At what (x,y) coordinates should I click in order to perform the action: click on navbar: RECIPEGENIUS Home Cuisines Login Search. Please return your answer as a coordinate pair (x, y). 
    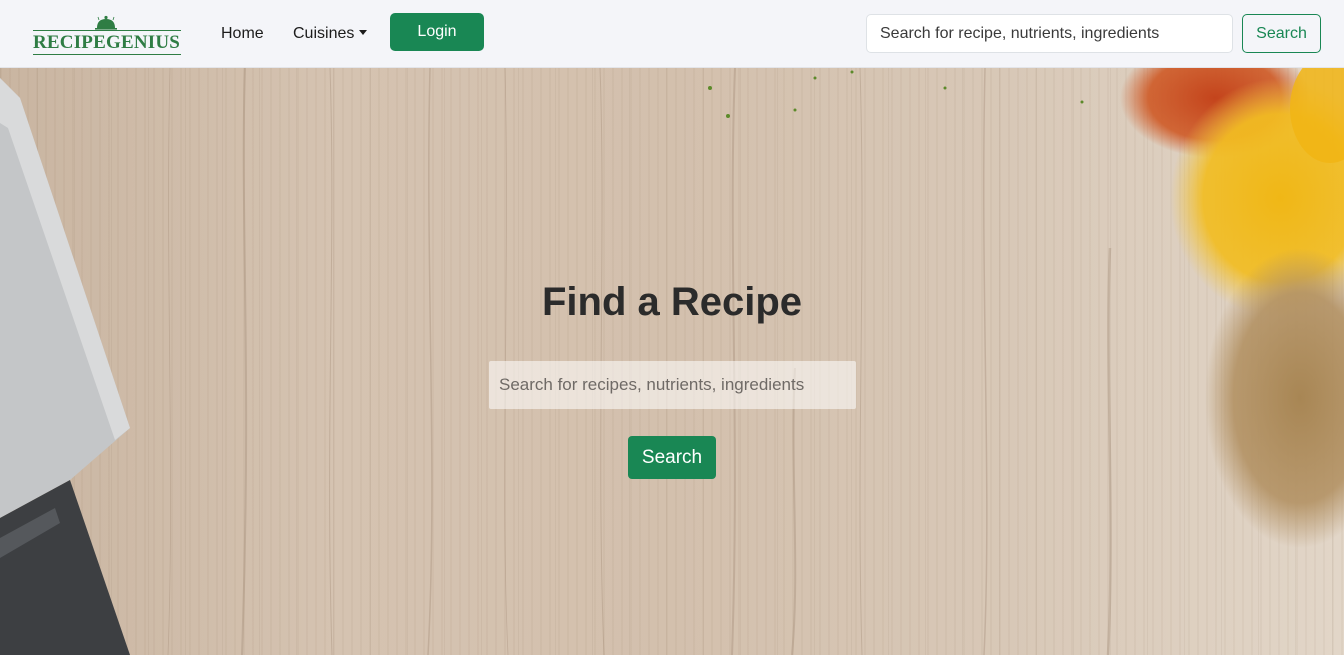
    Looking at the image, I should click on (672, 34).